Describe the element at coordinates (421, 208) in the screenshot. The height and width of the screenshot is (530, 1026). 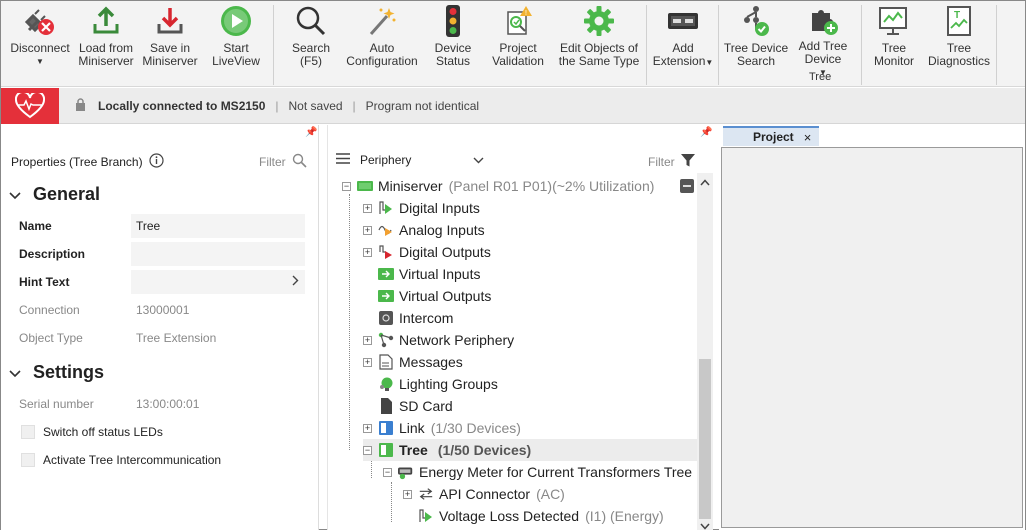
I see `tree-item-digital-inputs: + Digital Inputs` at that location.